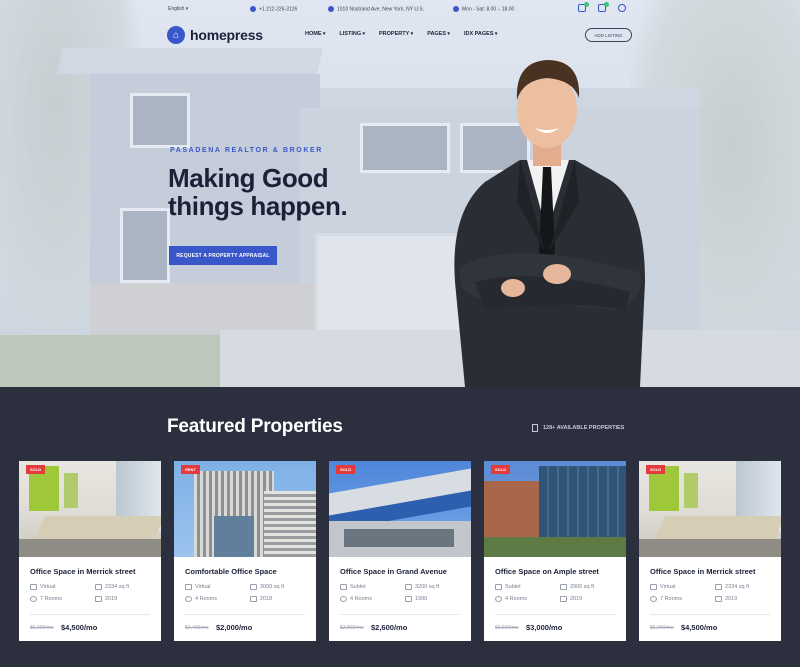 The width and height of the screenshot is (800, 667). What do you see at coordinates (480, 34) in the screenshot?
I see `nav-idx-pages: IDX PAGES` at bounding box center [480, 34].